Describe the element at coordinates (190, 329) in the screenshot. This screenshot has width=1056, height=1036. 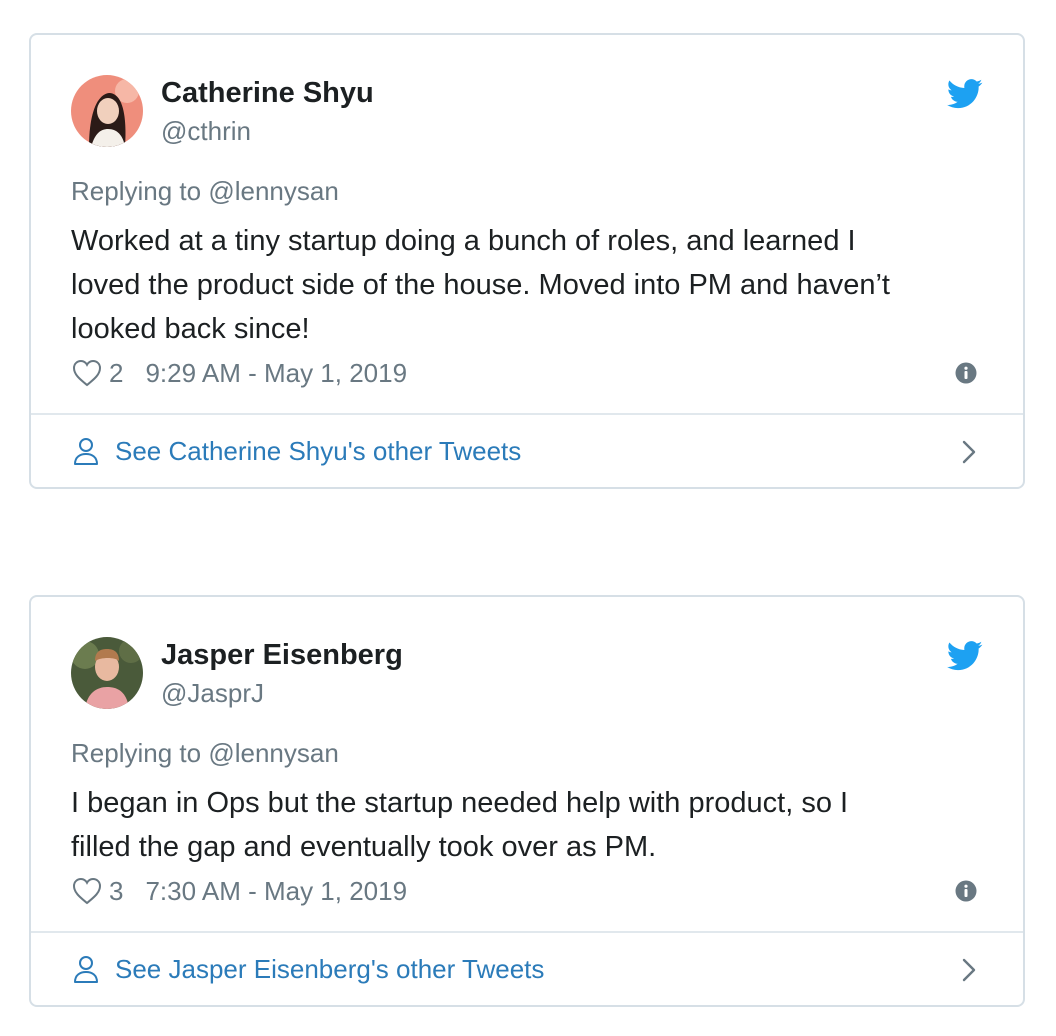
I see `tweet-text-line: looked back since!` at that location.